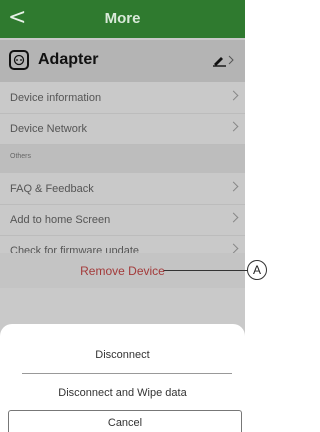  What do you see at coordinates (122, 61) in the screenshot?
I see `device-row: Adapter` at bounding box center [122, 61].